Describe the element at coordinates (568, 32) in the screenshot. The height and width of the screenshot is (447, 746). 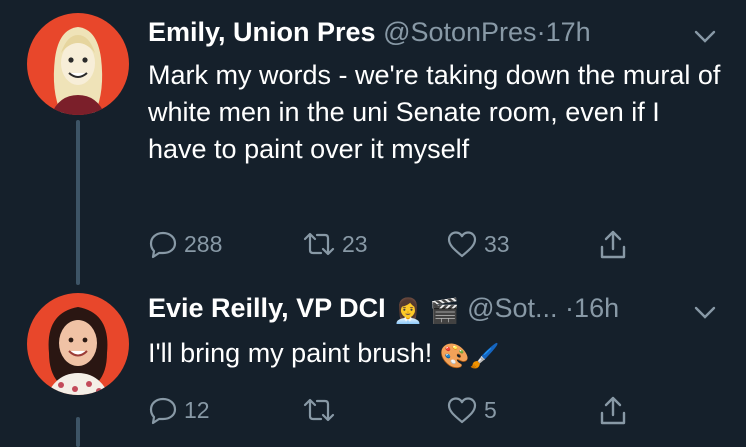
I see `timestamp: 17h` at that location.